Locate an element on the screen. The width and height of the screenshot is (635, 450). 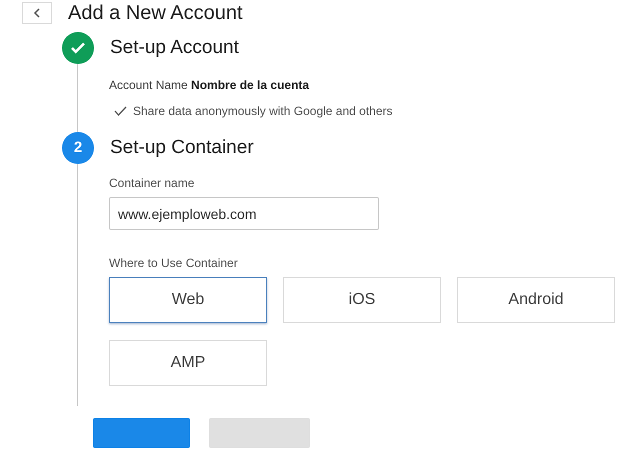
continue-button is located at coordinates (141, 433).